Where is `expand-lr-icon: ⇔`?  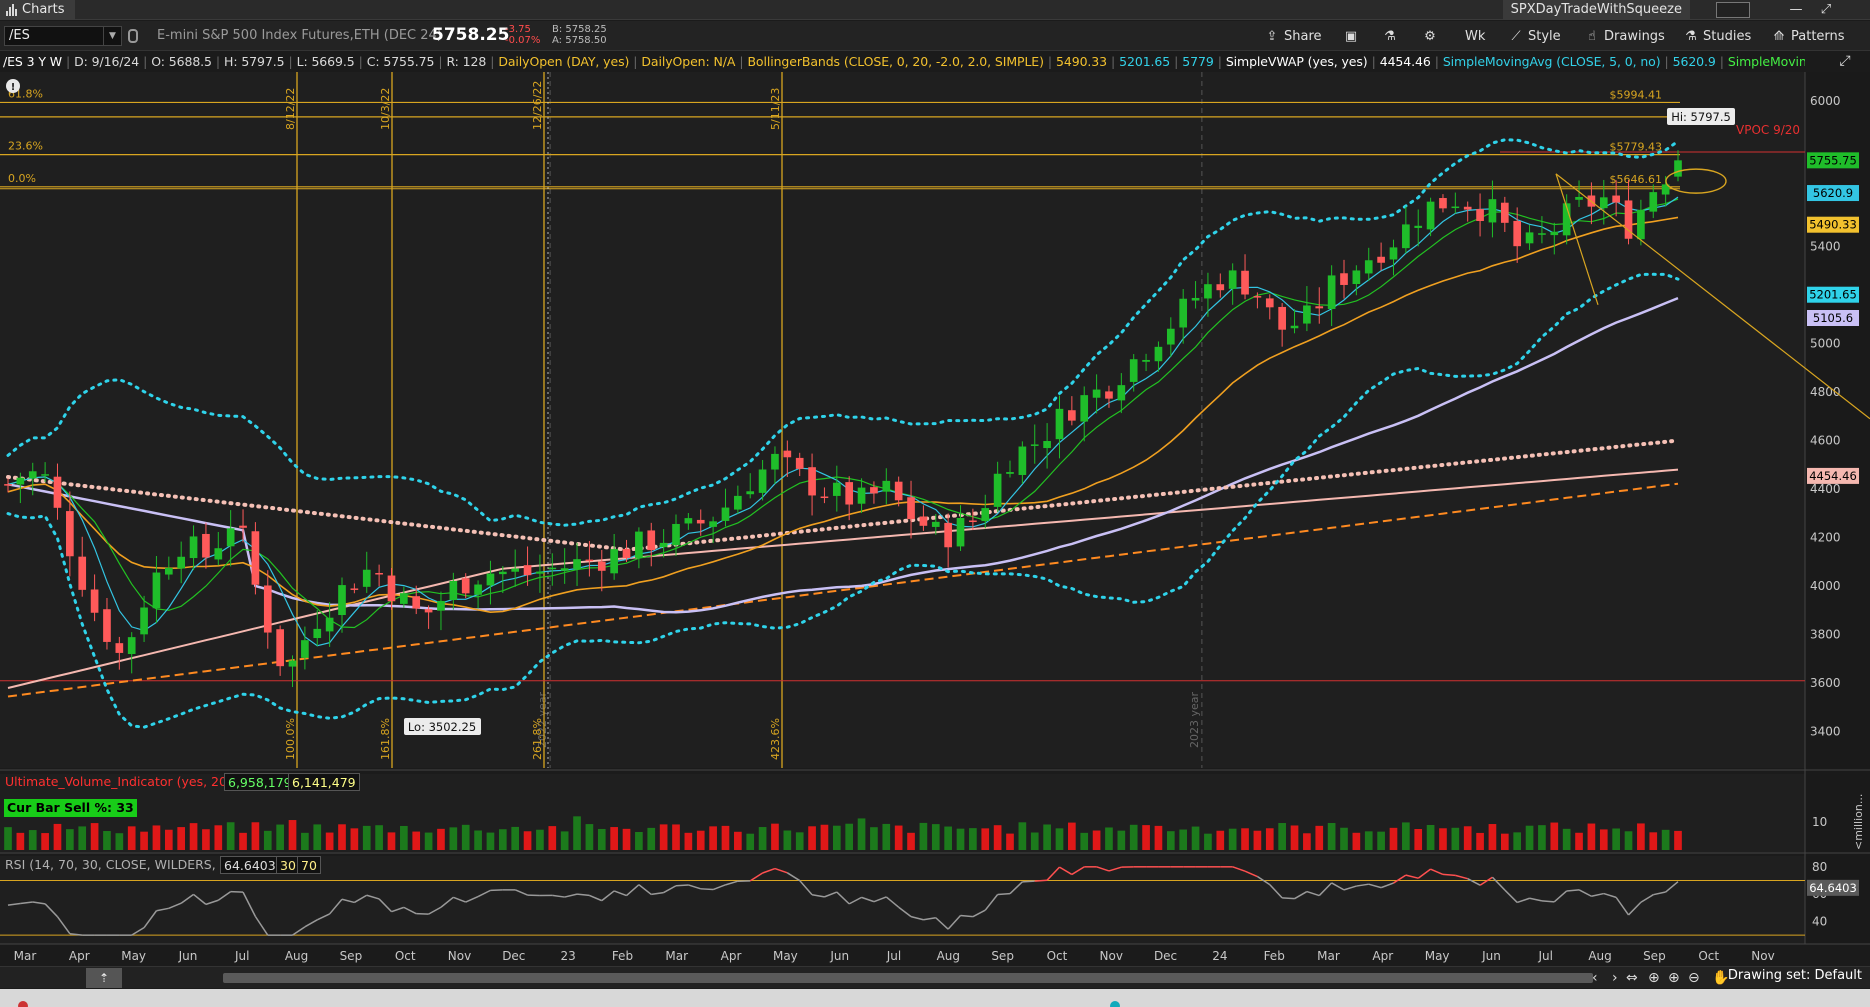
expand-lr-icon: ⇔ is located at coordinates (1632, 978).